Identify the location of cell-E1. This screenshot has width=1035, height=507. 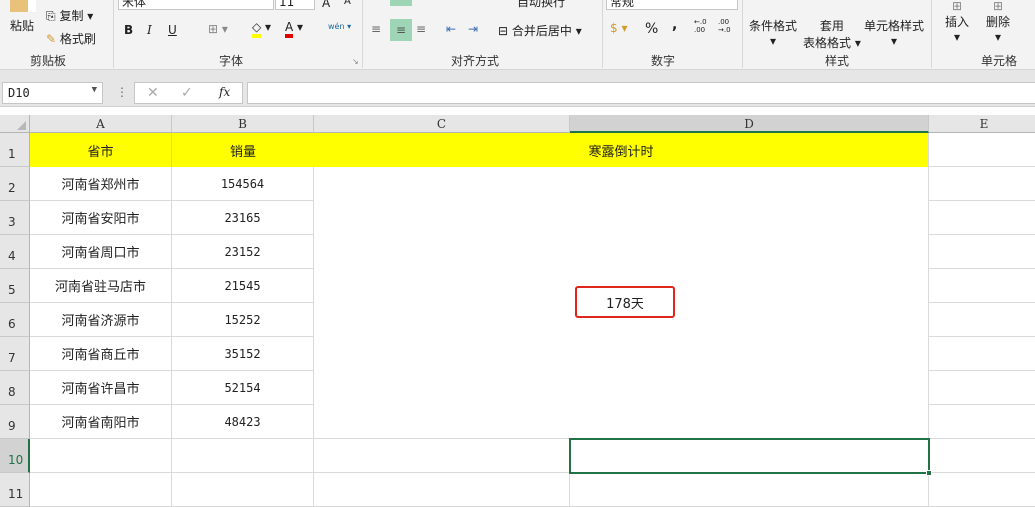
(982, 150).